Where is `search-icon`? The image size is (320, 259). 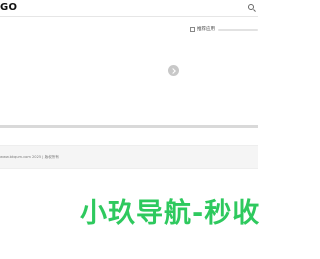
search-icon is located at coordinates (252, 8).